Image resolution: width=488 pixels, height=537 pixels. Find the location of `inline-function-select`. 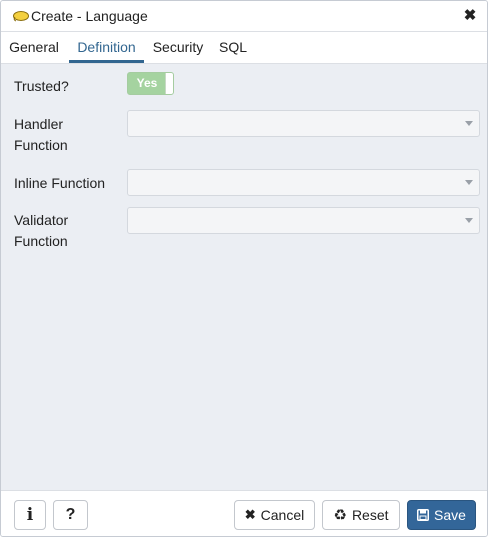

inline-function-select is located at coordinates (303, 182).